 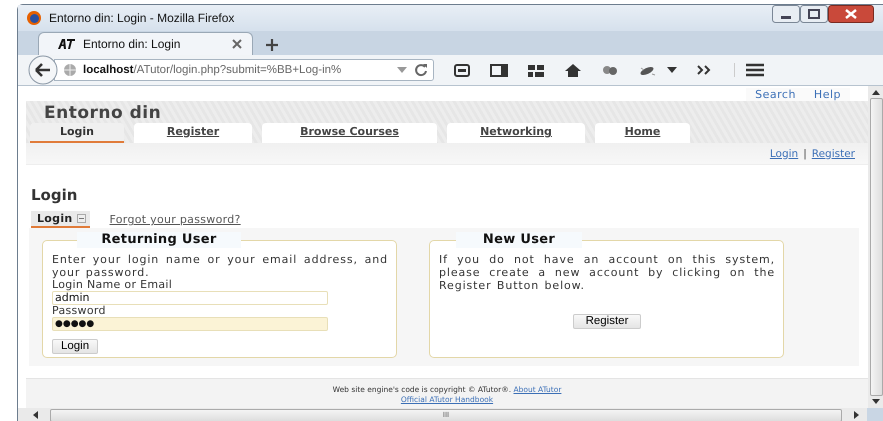 I want to click on nav-tab: Login, so click(x=77, y=133).